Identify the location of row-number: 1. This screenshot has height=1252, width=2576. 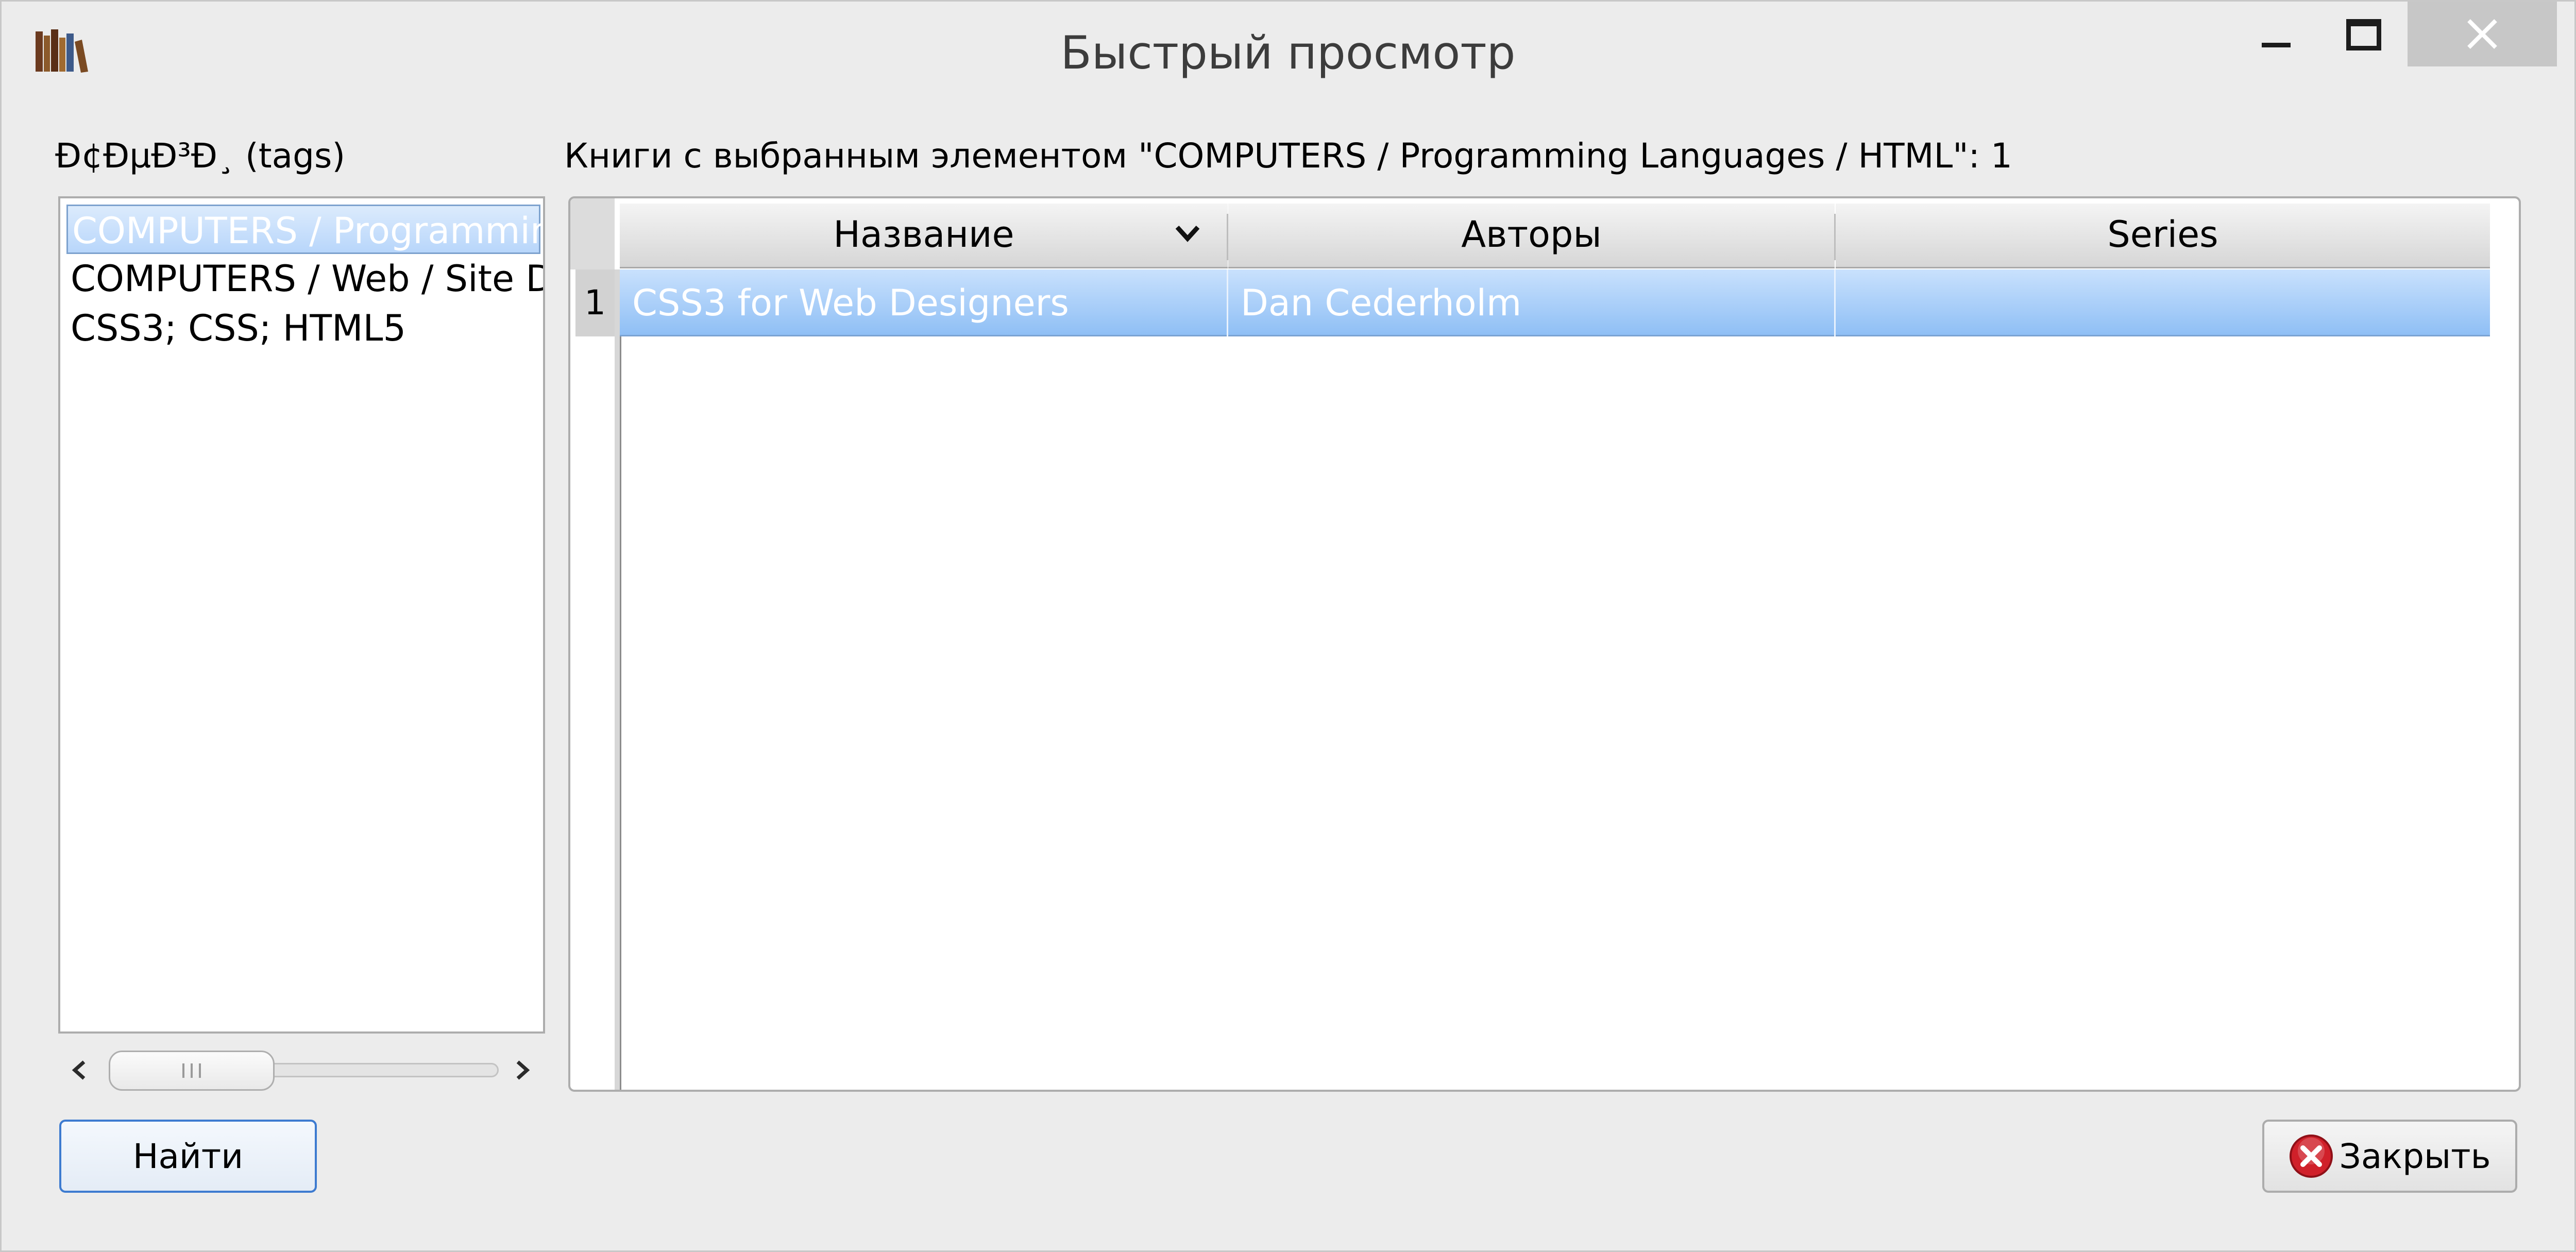
(595, 302).